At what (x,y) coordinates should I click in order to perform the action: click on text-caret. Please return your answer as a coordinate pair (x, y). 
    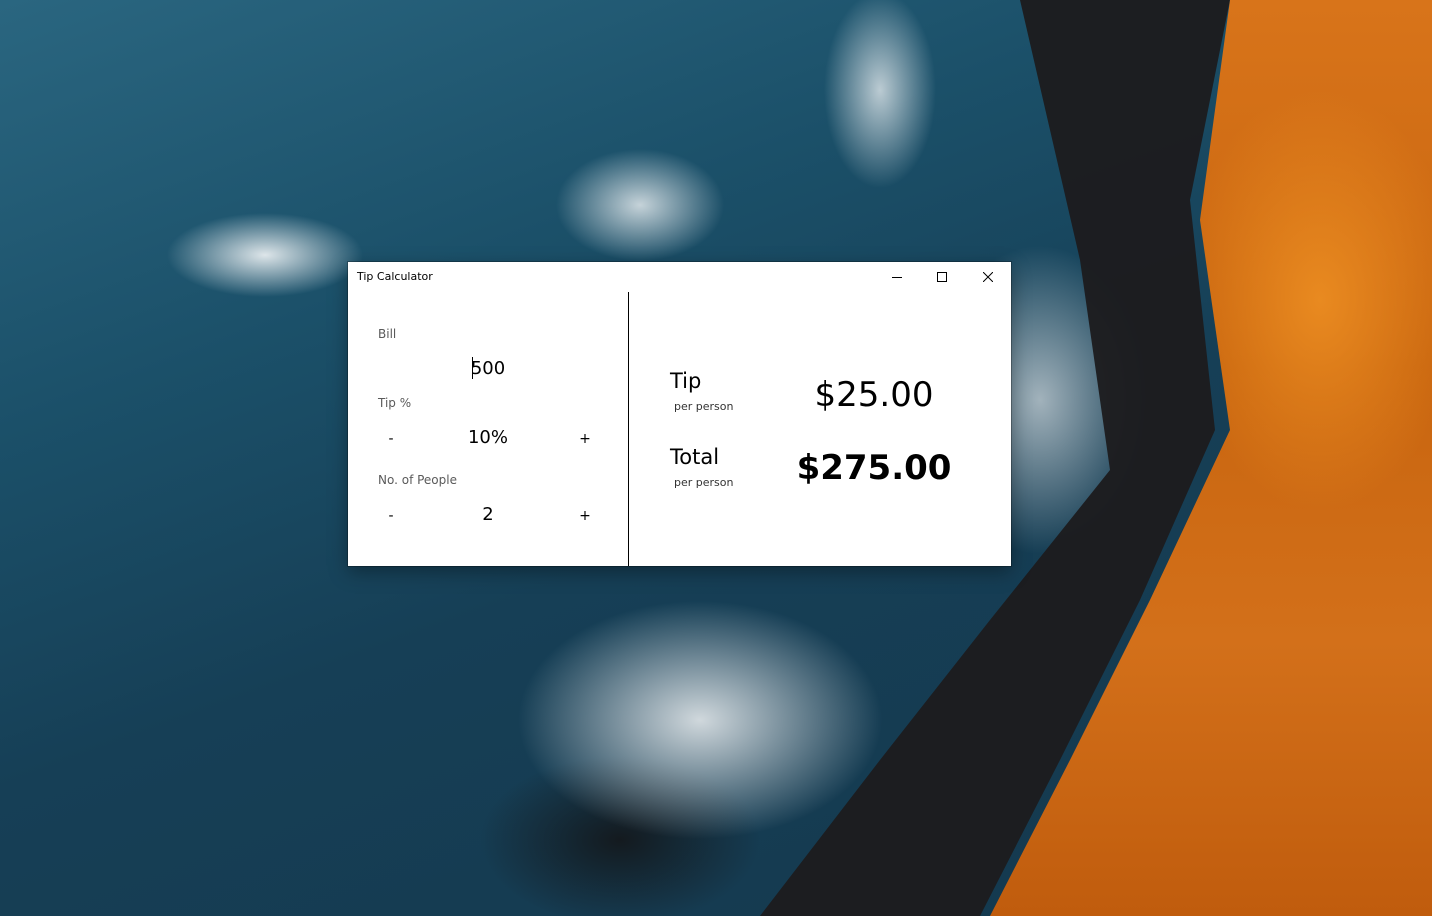
    Looking at the image, I should click on (472, 368).